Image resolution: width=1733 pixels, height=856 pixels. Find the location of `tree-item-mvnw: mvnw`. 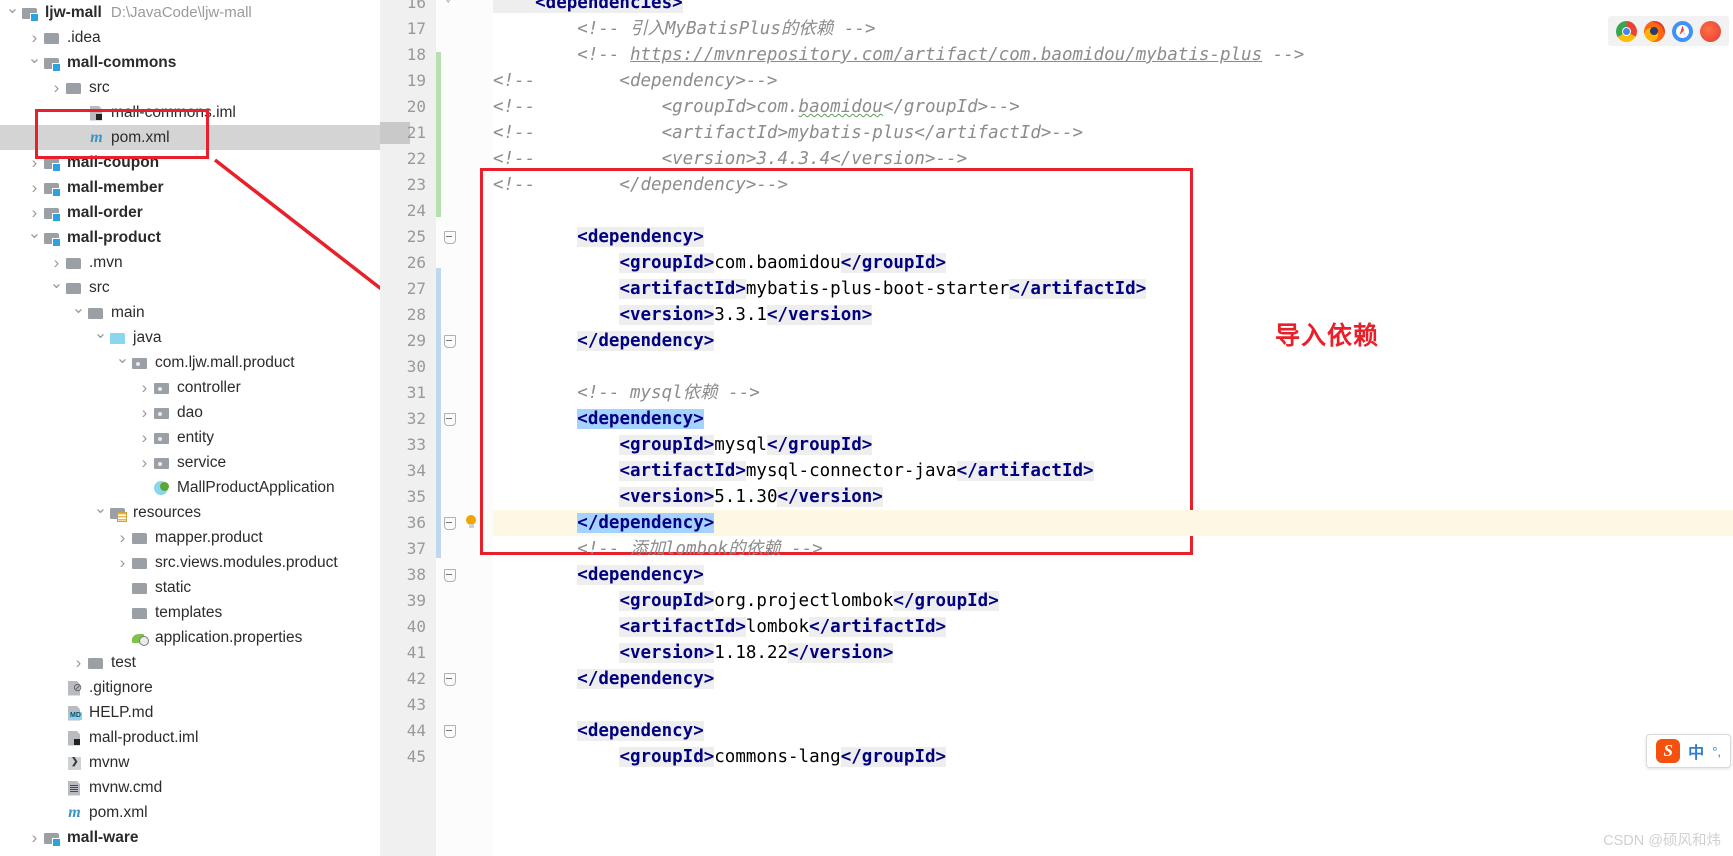

tree-item-mvnw: mvnw is located at coordinates (210, 762).